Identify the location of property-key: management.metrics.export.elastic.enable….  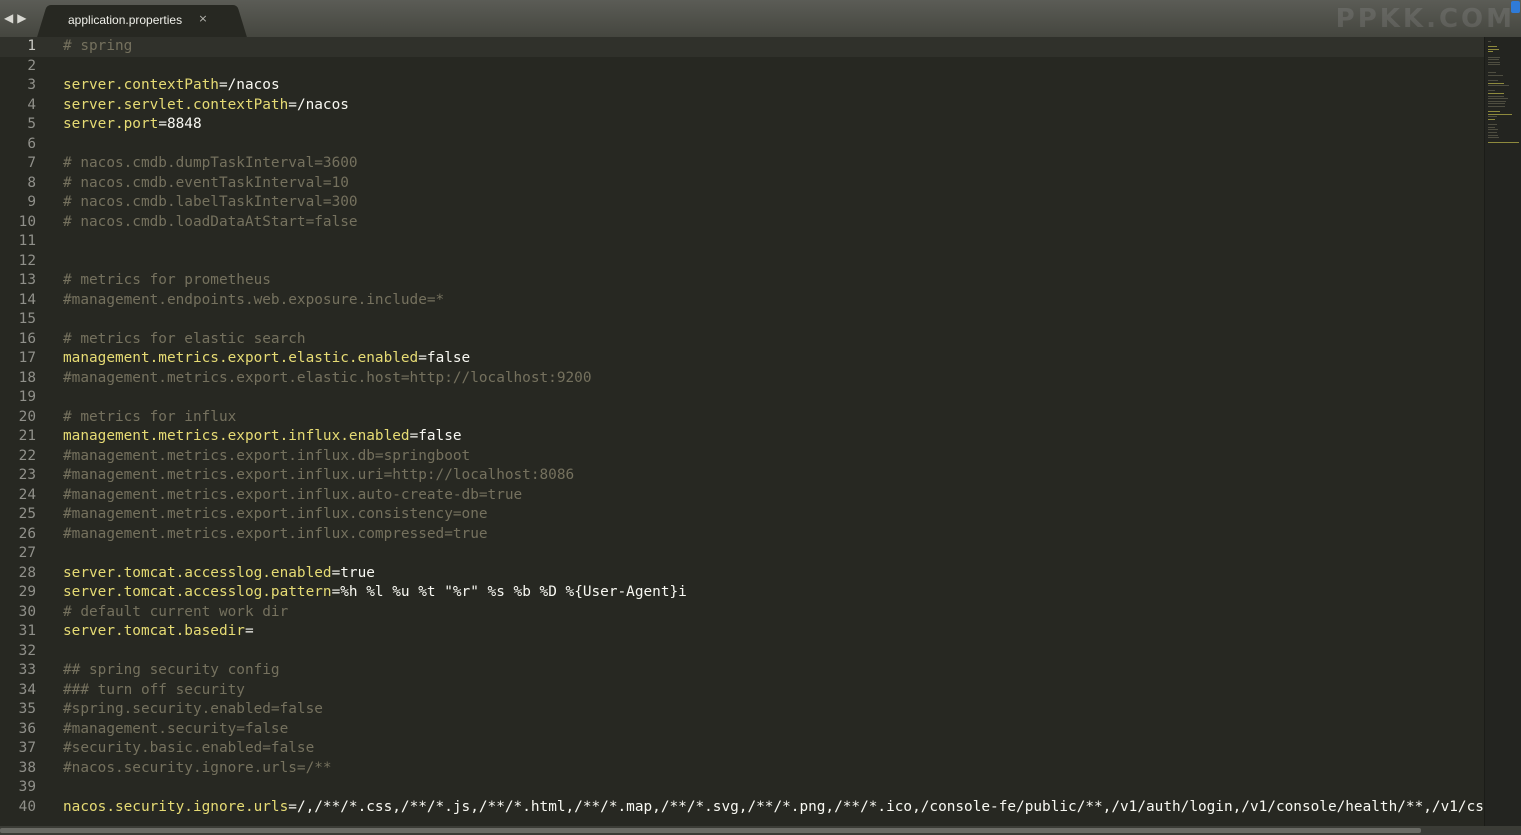
(241, 358).